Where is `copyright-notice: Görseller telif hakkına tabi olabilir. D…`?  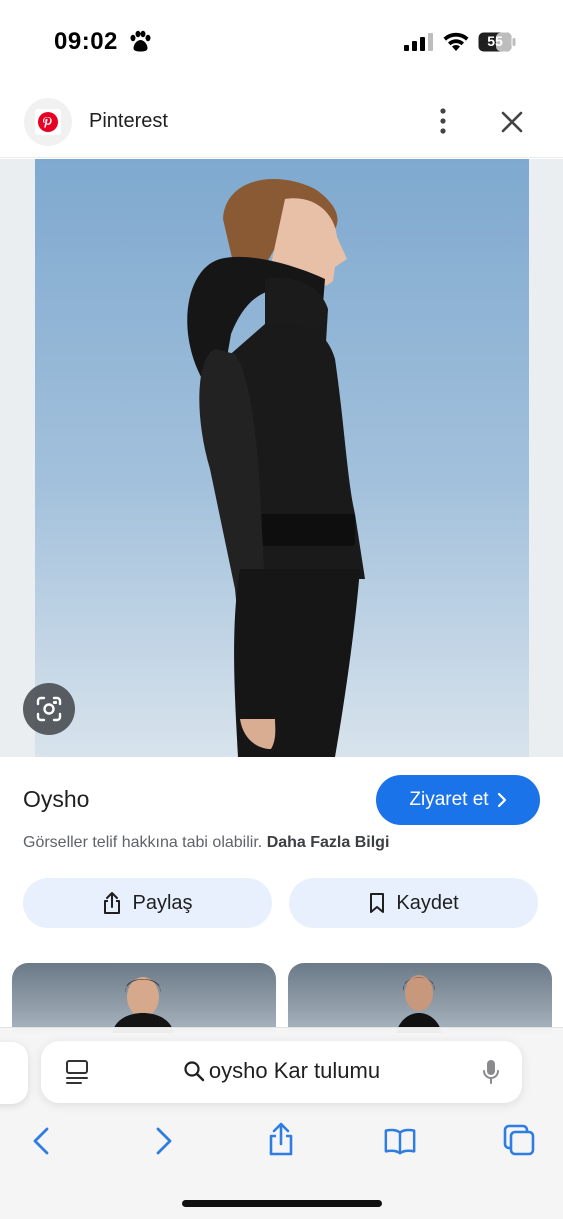
copyright-notice: Görseller telif hakkına tabi olabilir. D… is located at coordinates (206, 843).